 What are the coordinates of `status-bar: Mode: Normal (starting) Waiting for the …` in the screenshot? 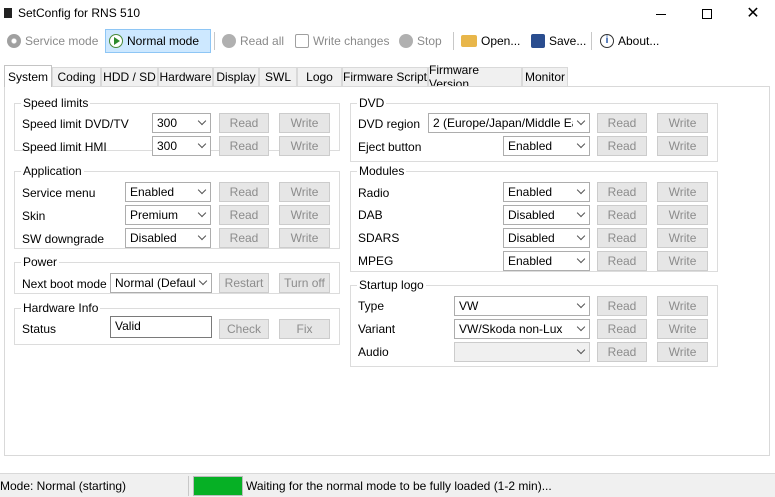 It's located at (387, 485).